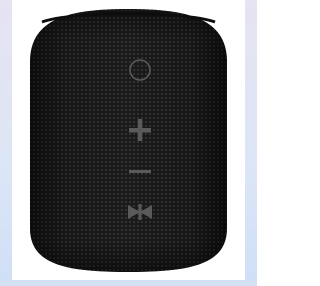 Image resolution: width=320 pixels, height=286 pixels. What do you see at coordinates (251, 143) in the screenshot?
I see `frame-right-edge` at bounding box center [251, 143].